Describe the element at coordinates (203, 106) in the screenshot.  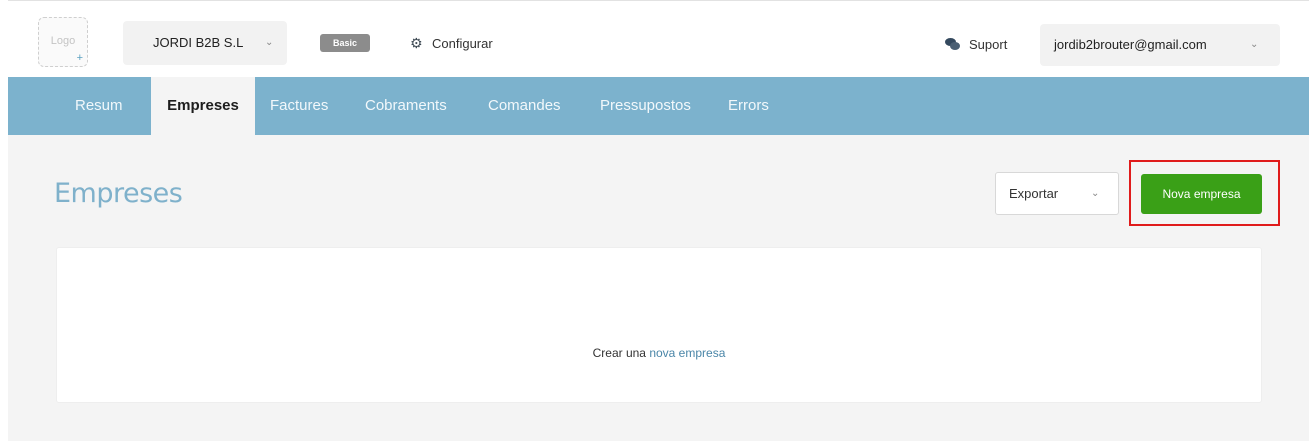
I see `tab-empreses: Empreses` at that location.